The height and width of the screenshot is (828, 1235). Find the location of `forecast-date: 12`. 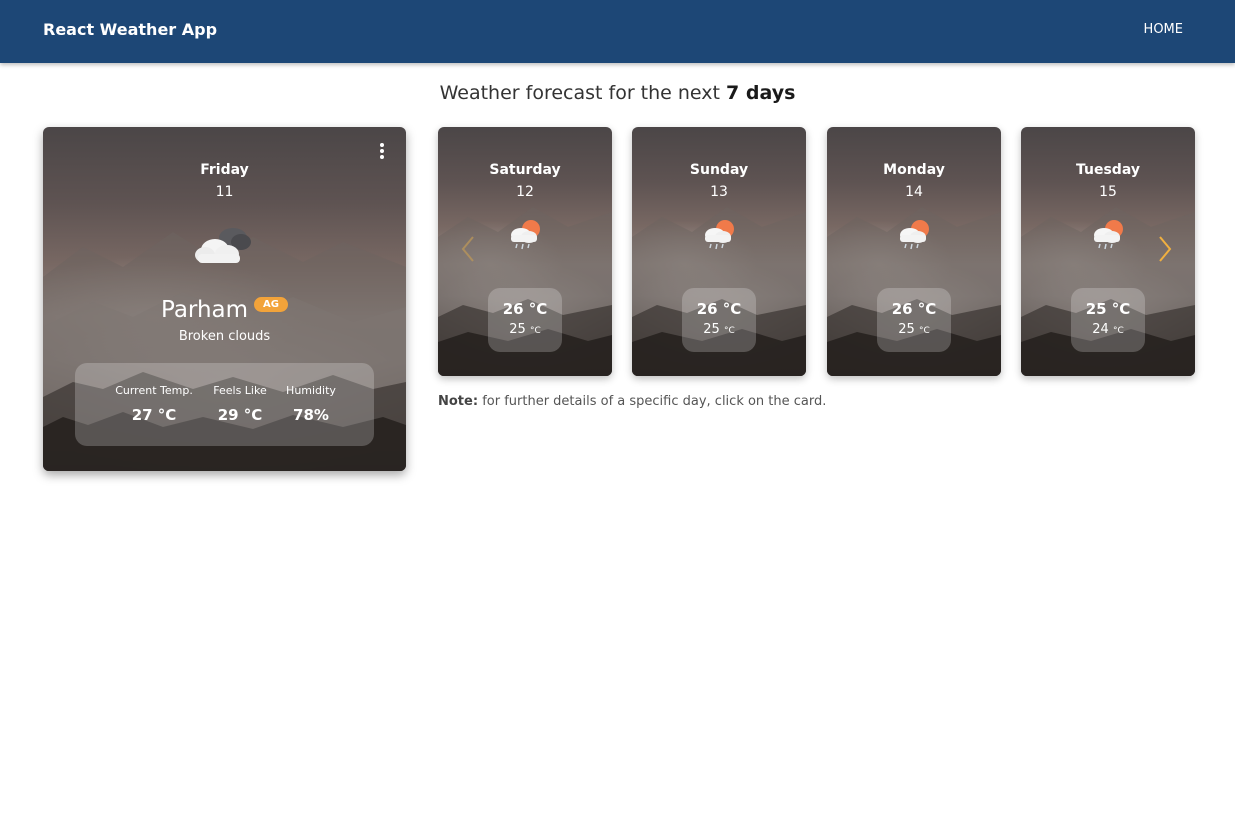

forecast-date: 12 is located at coordinates (525, 192).